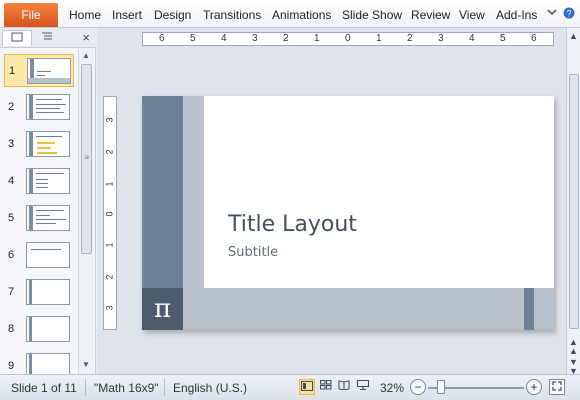 This screenshot has height=400, width=580. What do you see at coordinates (573, 347) in the screenshot?
I see `previous-slide-icon: ▲ ▲` at bounding box center [573, 347].